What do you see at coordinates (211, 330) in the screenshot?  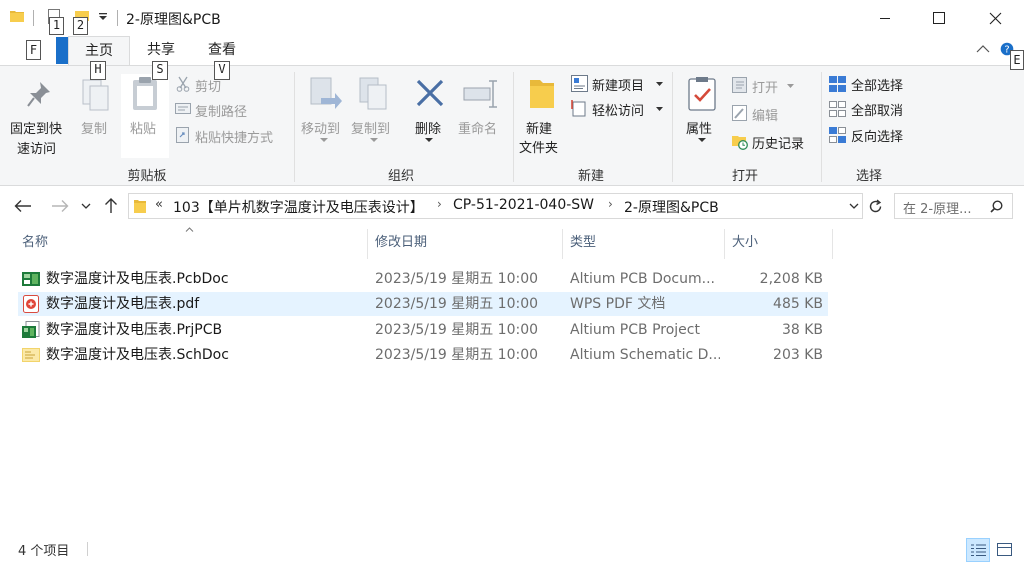 I see `file-name: 数字温度计及电压表.PrjPCB` at bounding box center [211, 330].